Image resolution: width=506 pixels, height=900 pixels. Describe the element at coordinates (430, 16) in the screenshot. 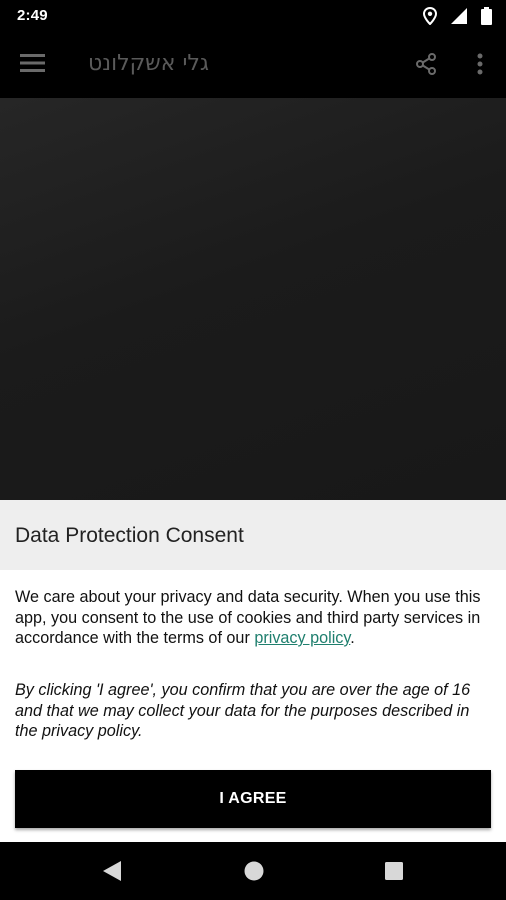

I see `location-icon` at that location.